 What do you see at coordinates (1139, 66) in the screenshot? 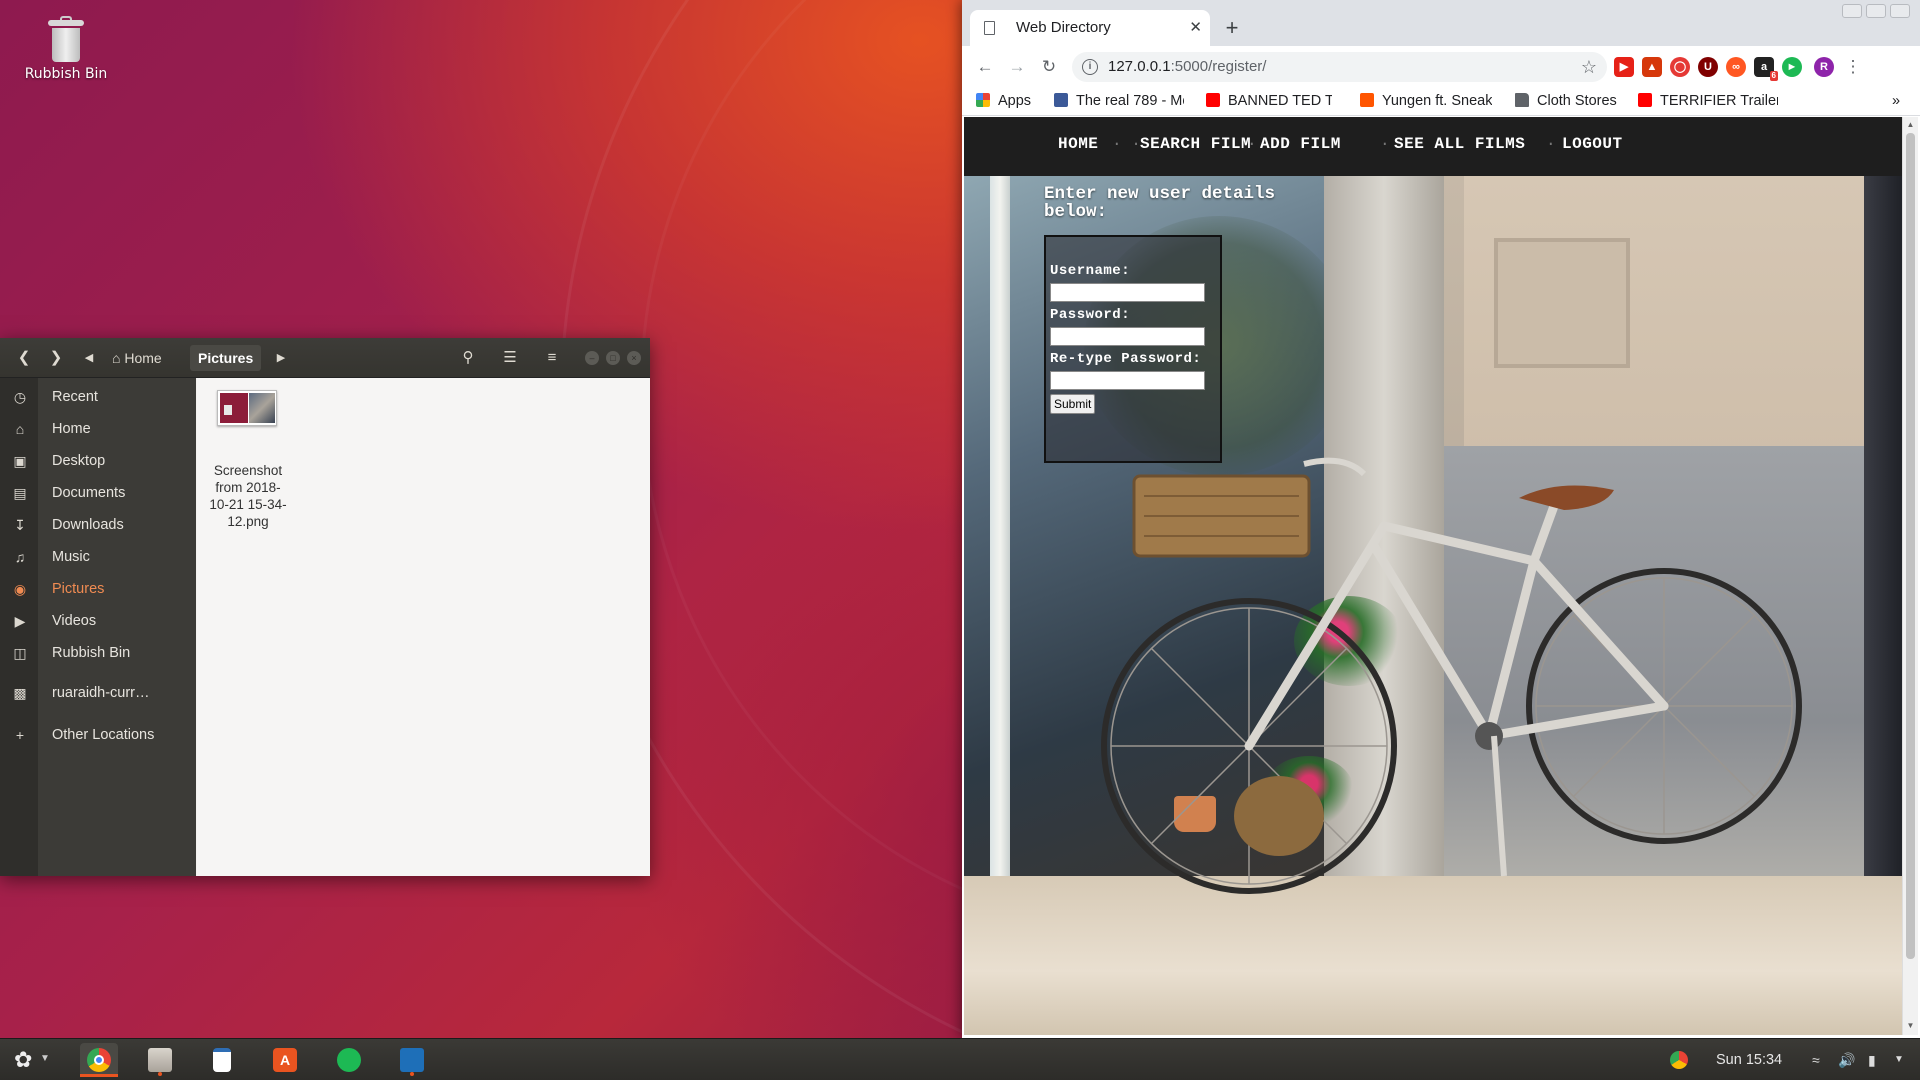
I see `url-host: 127.0.0.1` at bounding box center [1139, 66].